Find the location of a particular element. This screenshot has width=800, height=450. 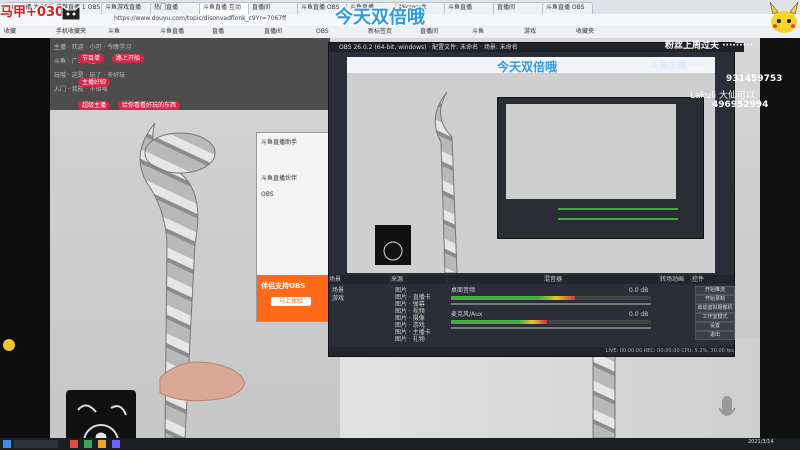

helper-title: 斗鱼直播助手 is located at coordinates (279, 142).